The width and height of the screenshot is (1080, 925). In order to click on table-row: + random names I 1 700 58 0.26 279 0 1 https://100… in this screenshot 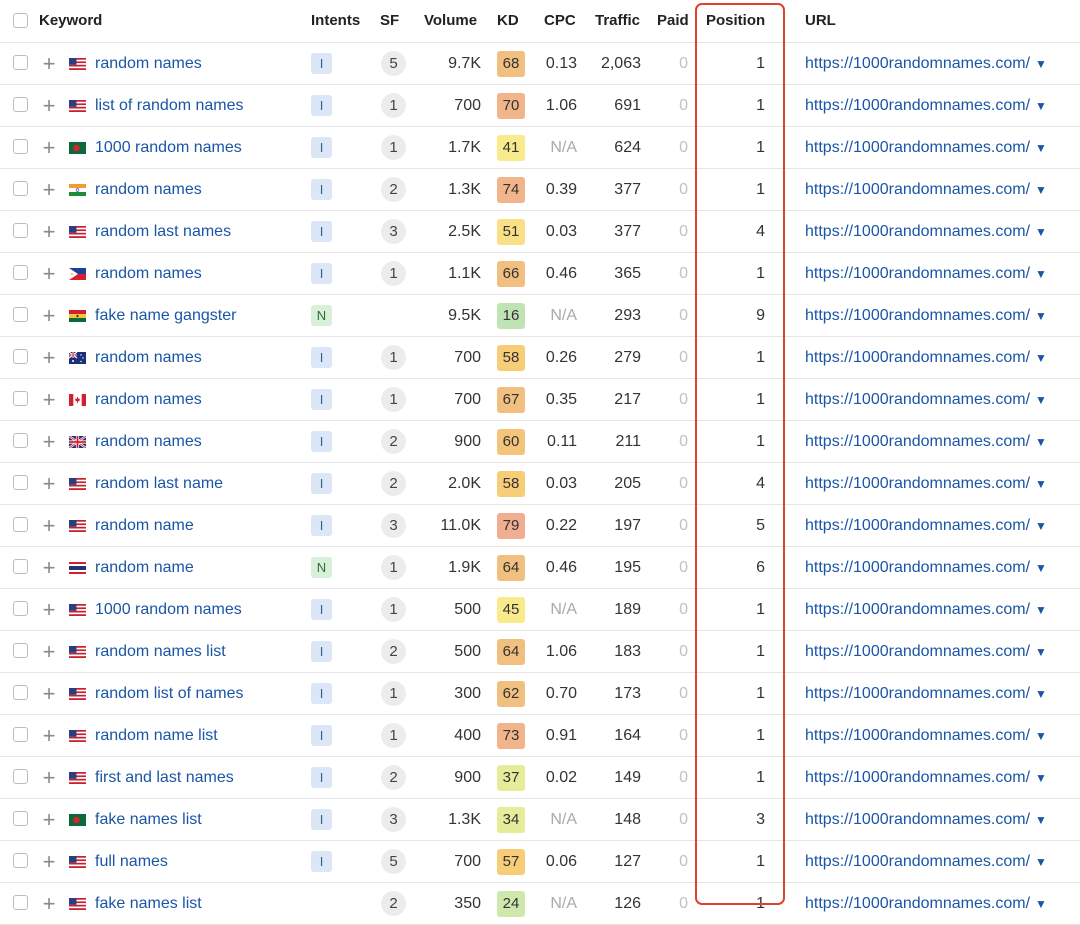, I will do `click(540, 358)`.